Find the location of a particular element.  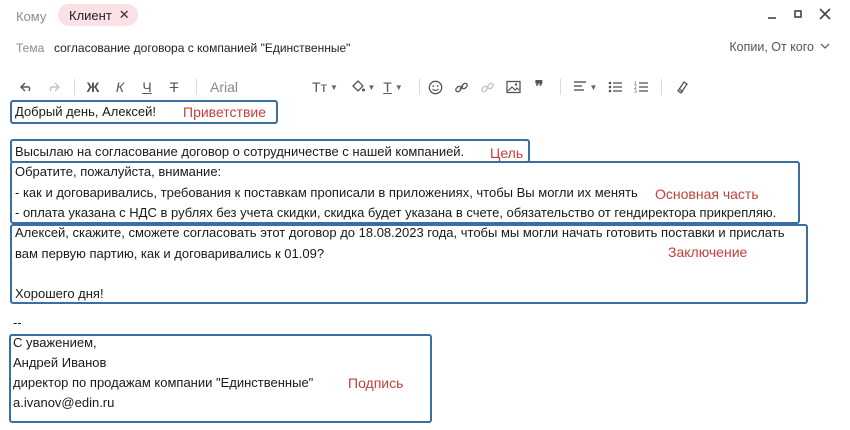

quote-icon: ❞ is located at coordinates (539, 87).